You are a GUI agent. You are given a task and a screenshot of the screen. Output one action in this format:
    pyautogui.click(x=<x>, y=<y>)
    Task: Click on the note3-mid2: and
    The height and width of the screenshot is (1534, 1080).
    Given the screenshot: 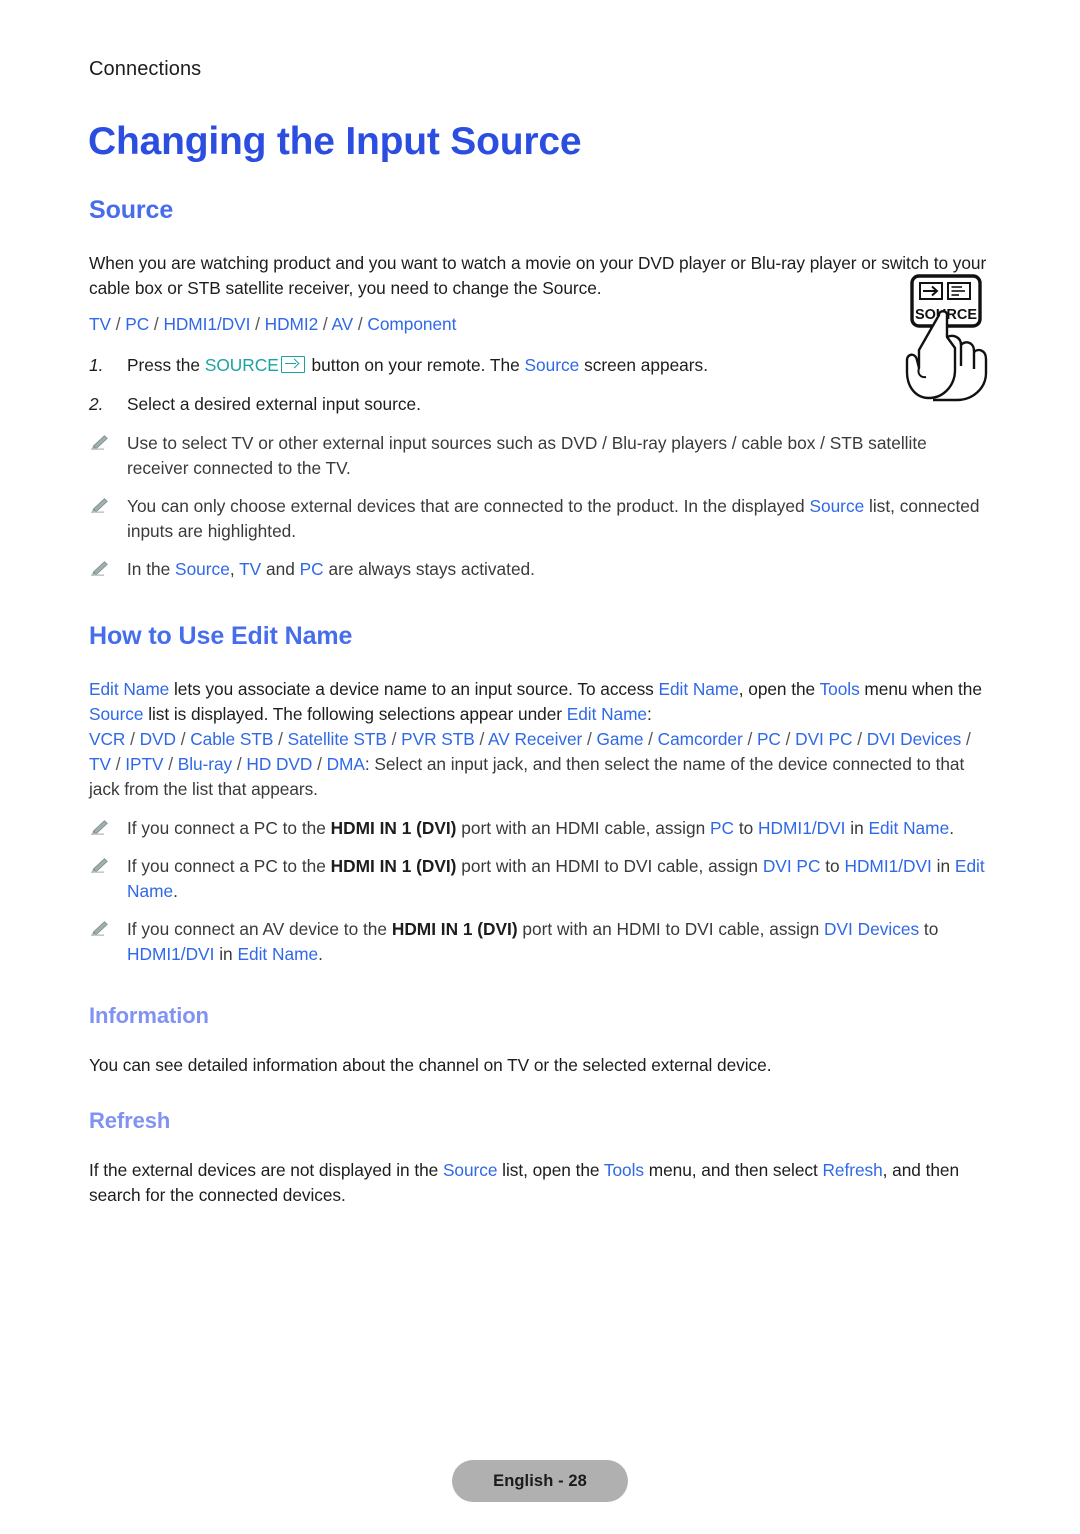 What is the action you would take?
    pyautogui.click(x=280, y=569)
    